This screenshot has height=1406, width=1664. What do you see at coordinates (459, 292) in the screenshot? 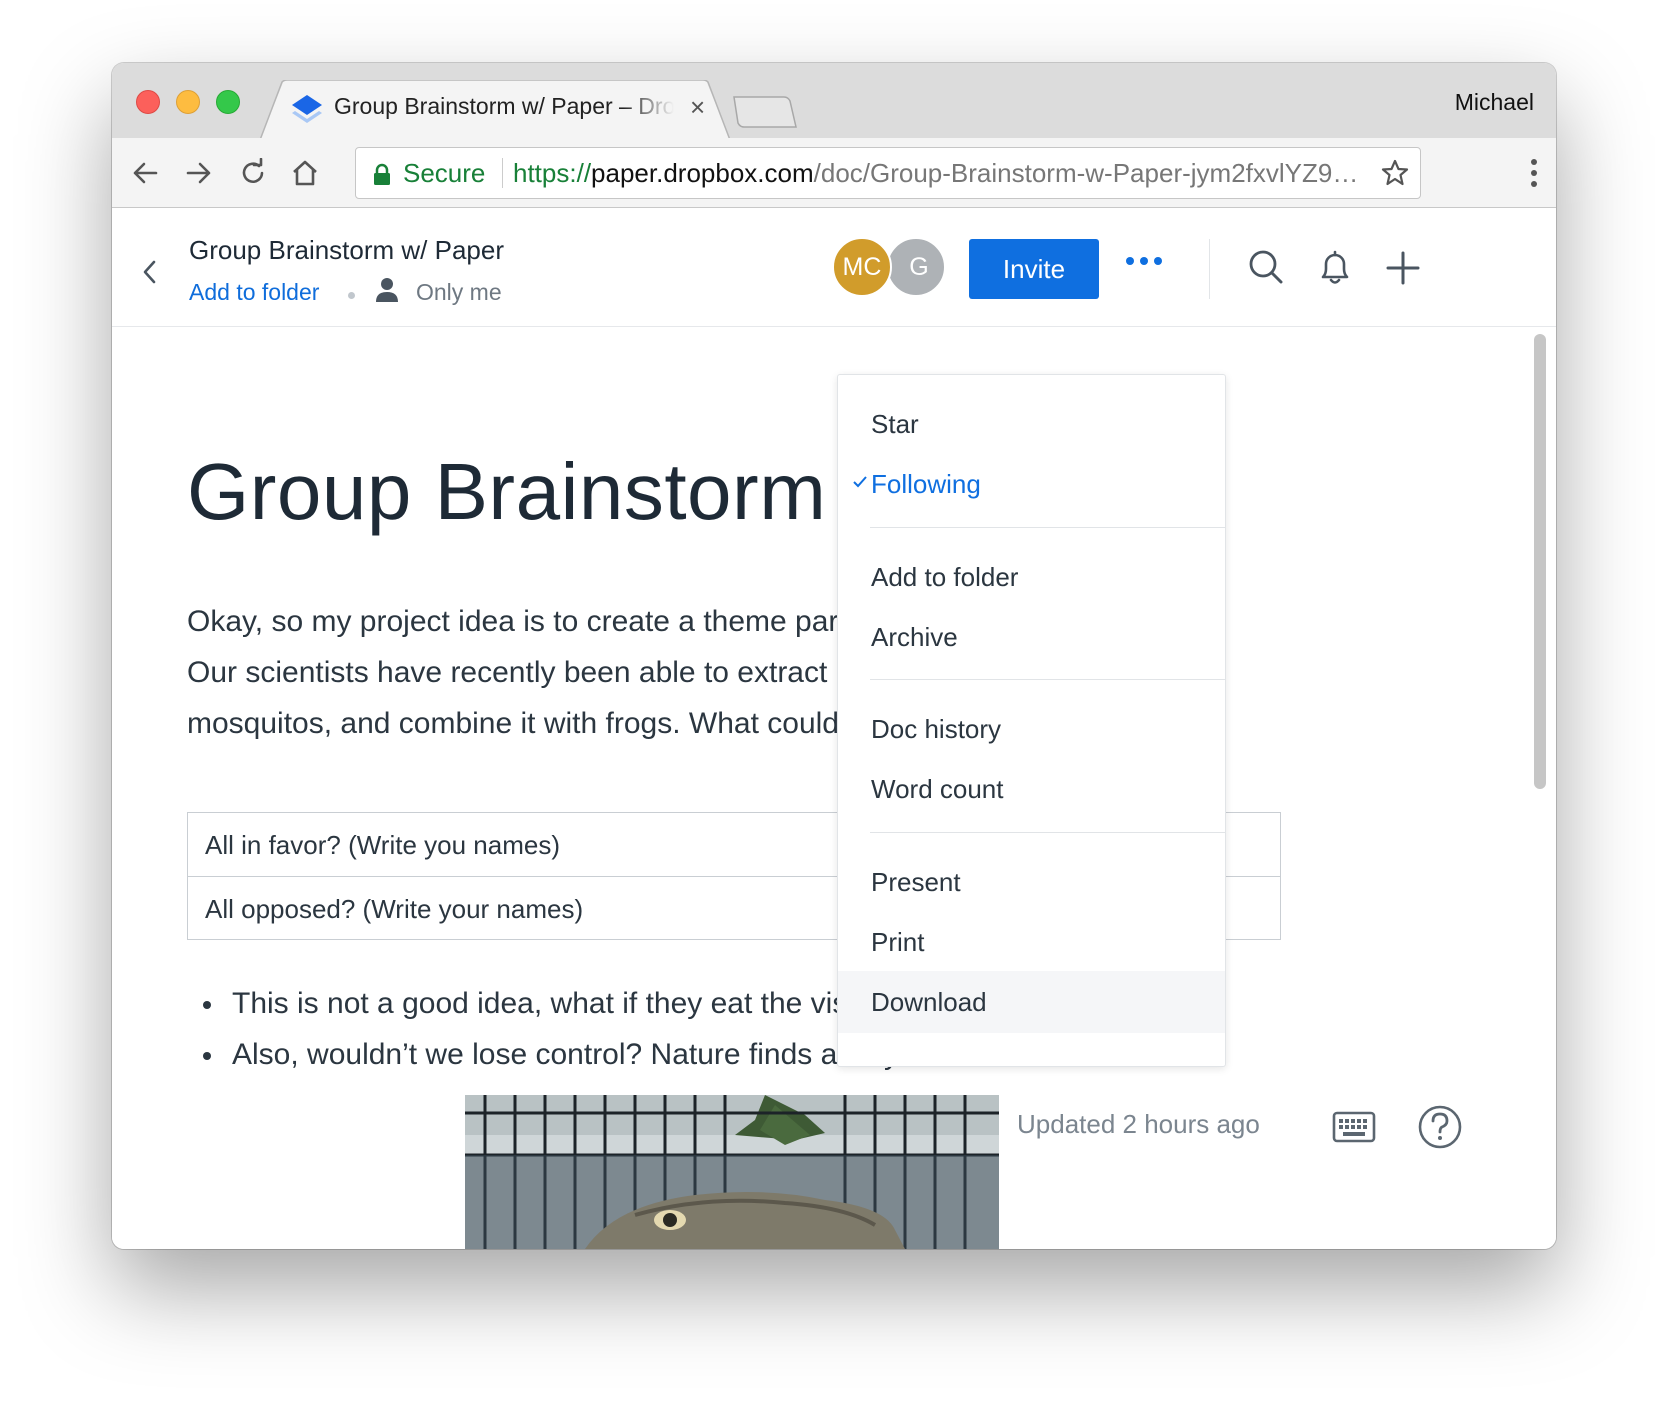
I see `sharing-status: Only me` at bounding box center [459, 292].